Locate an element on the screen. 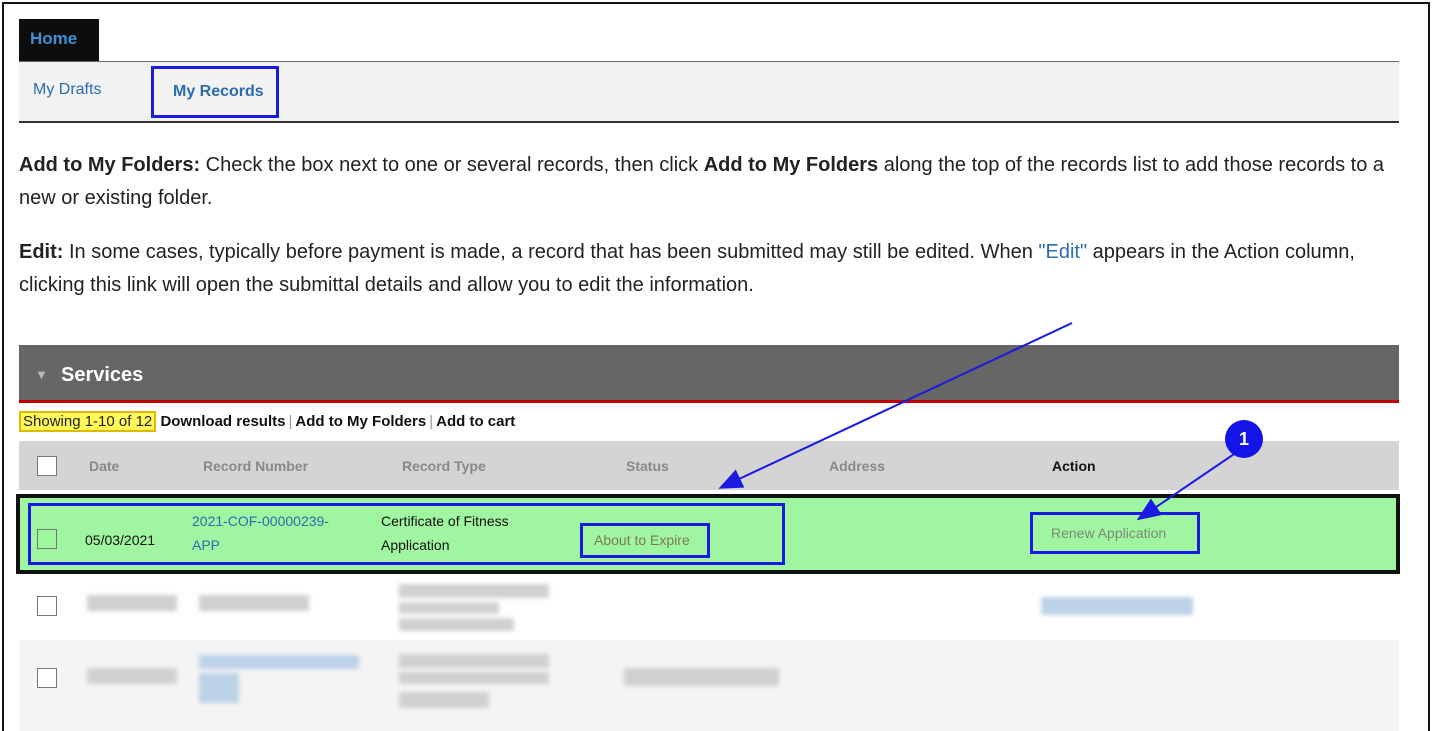 The width and height of the screenshot is (1434, 731). edit-link: "Edit" is located at coordinates (1062, 252).